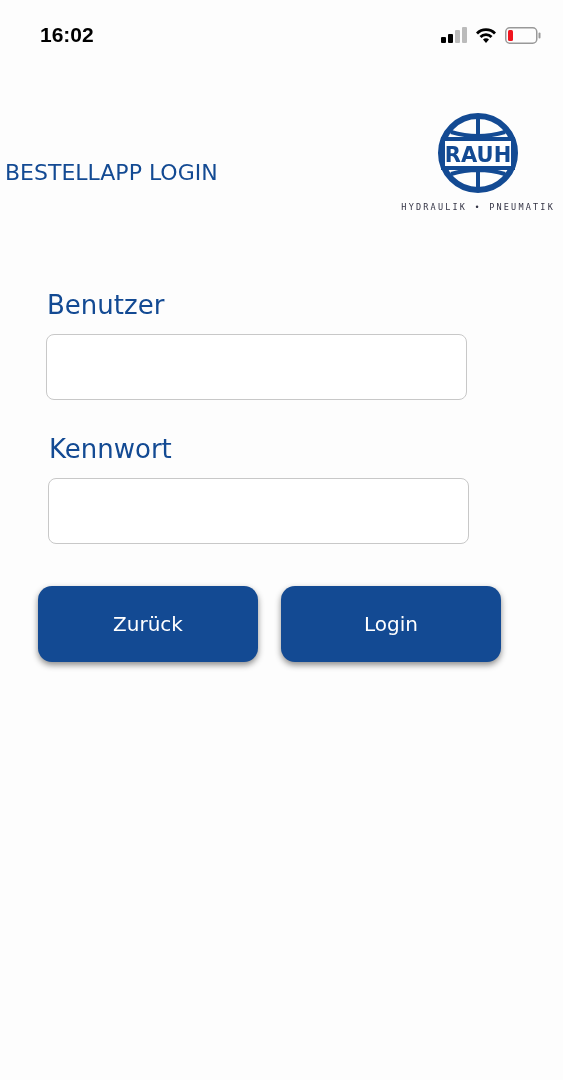  Describe the element at coordinates (454, 35) in the screenshot. I see `signal-icon` at that location.